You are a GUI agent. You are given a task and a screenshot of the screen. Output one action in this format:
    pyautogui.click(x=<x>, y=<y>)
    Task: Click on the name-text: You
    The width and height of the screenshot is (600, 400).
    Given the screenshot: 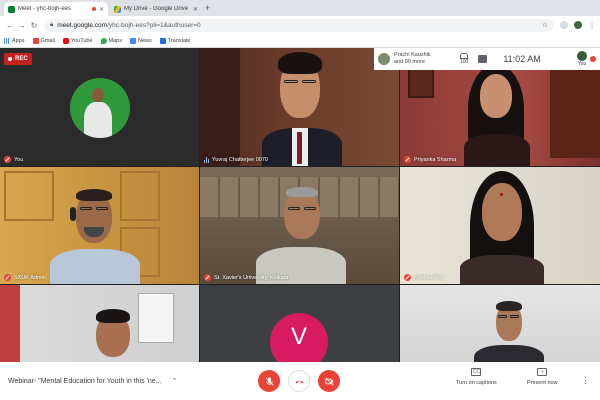 What is the action you would take?
    pyautogui.click(x=19, y=159)
    